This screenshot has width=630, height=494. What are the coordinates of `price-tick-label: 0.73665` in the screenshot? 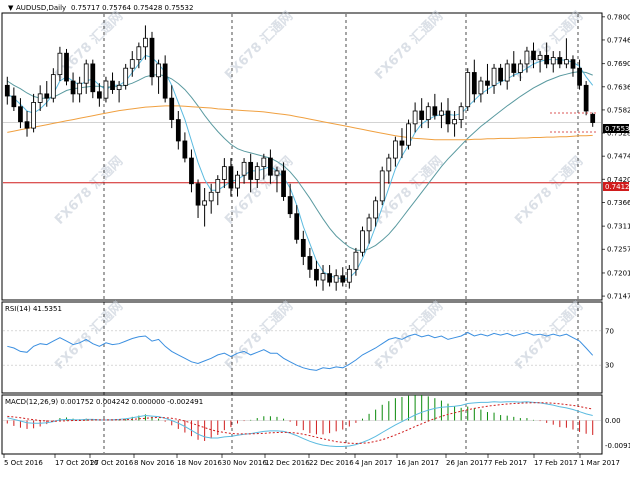 It's located at (618, 203).